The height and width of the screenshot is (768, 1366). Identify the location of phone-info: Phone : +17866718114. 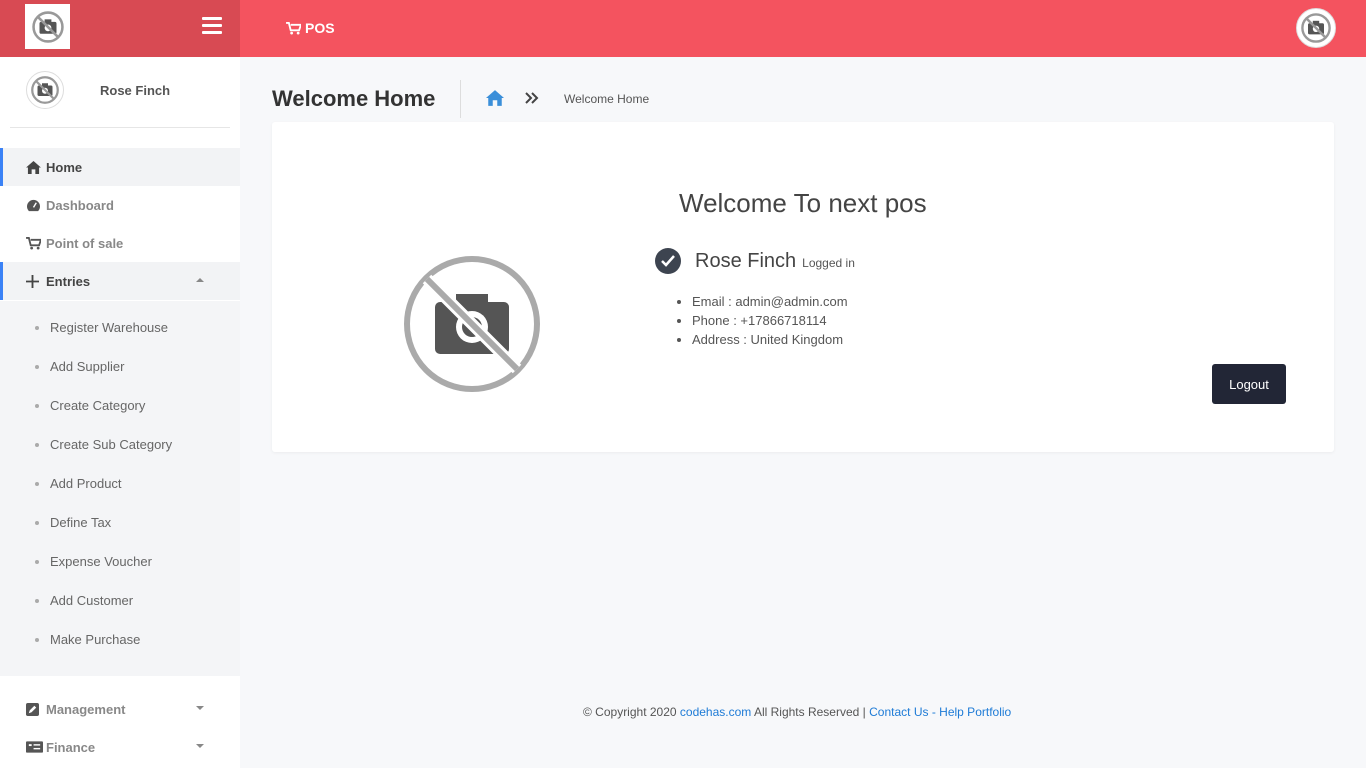
(770, 320).